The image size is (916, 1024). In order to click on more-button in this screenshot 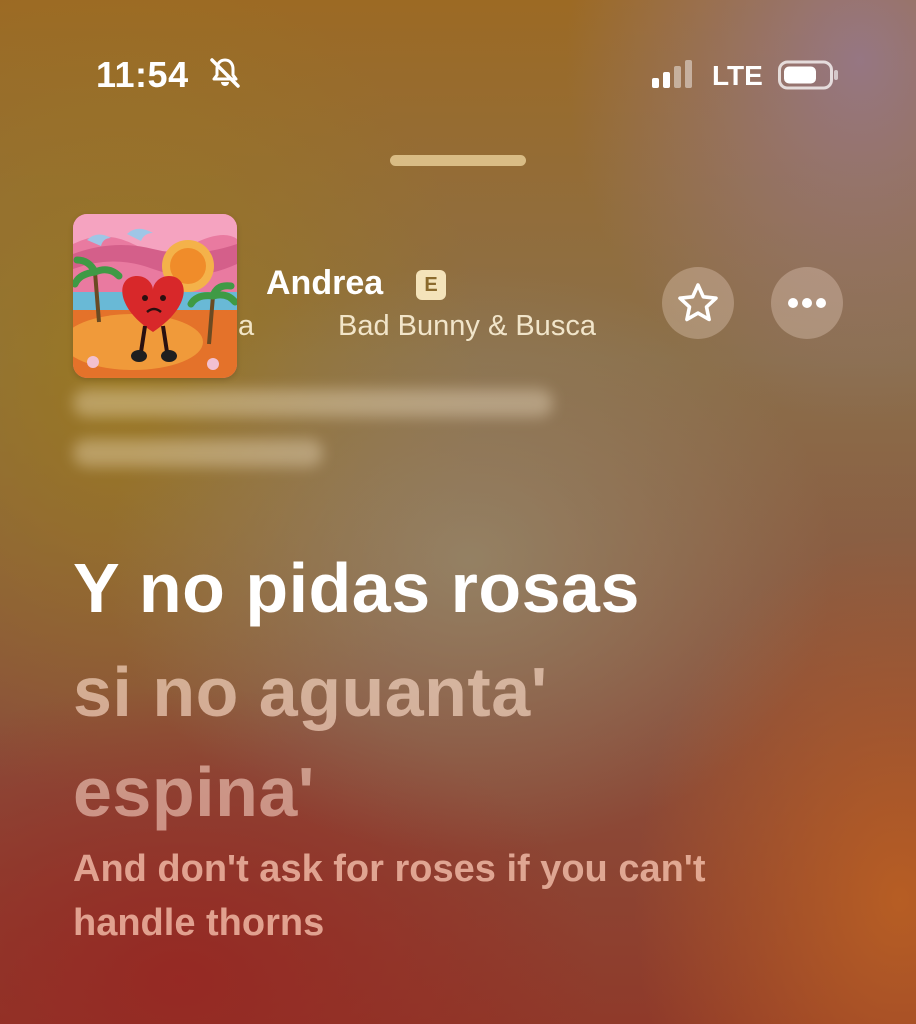, I will do `click(807, 303)`.